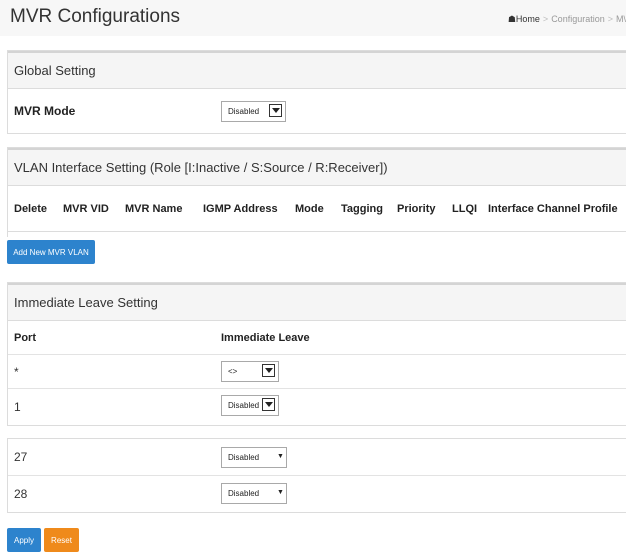 The height and width of the screenshot is (552, 626). What do you see at coordinates (362, 208) in the screenshot?
I see `column-header-tagging: Tagging` at bounding box center [362, 208].